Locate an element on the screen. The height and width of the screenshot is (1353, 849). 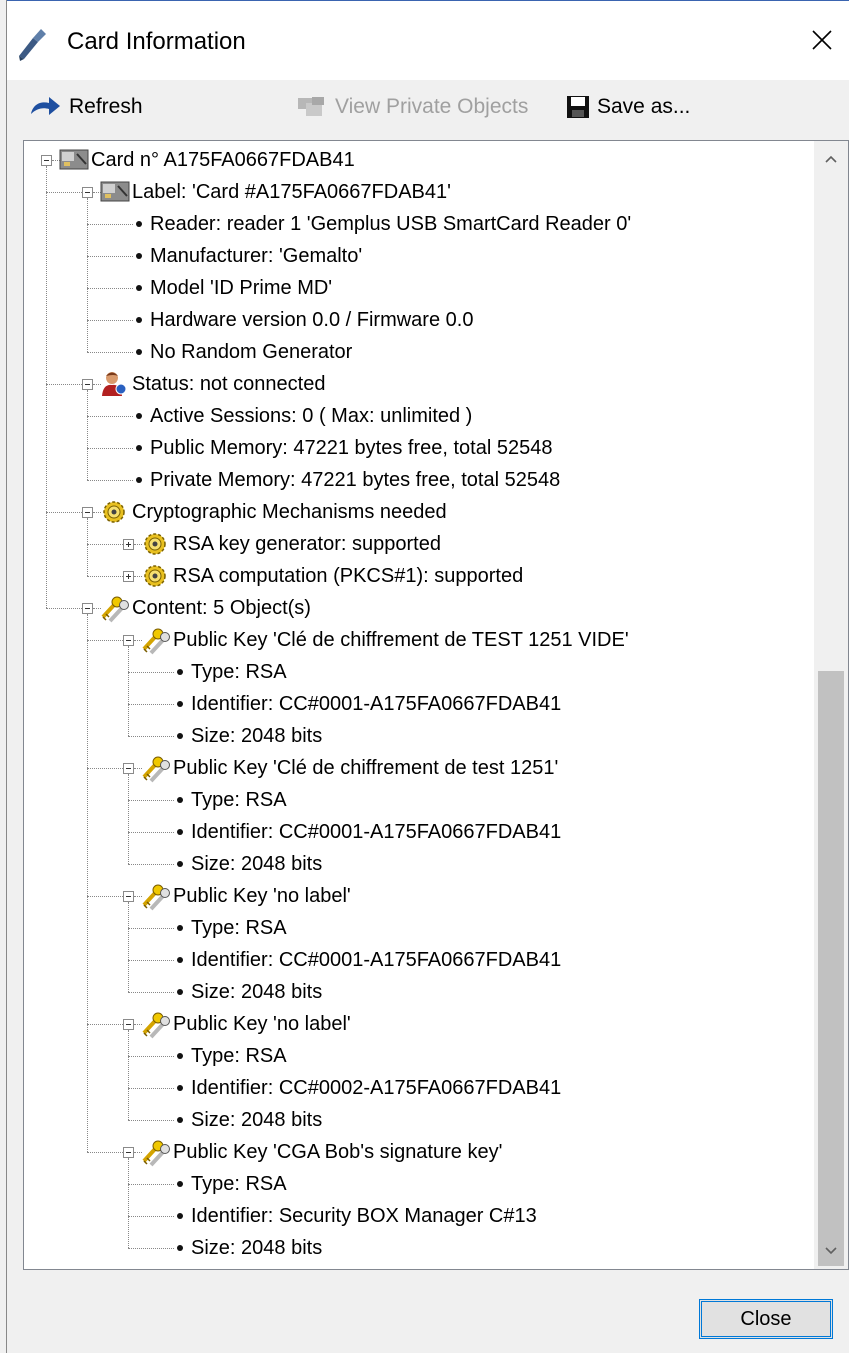
tree-node: Card n° A175FA0667FDAB41 is located at coordinates (223, 160).